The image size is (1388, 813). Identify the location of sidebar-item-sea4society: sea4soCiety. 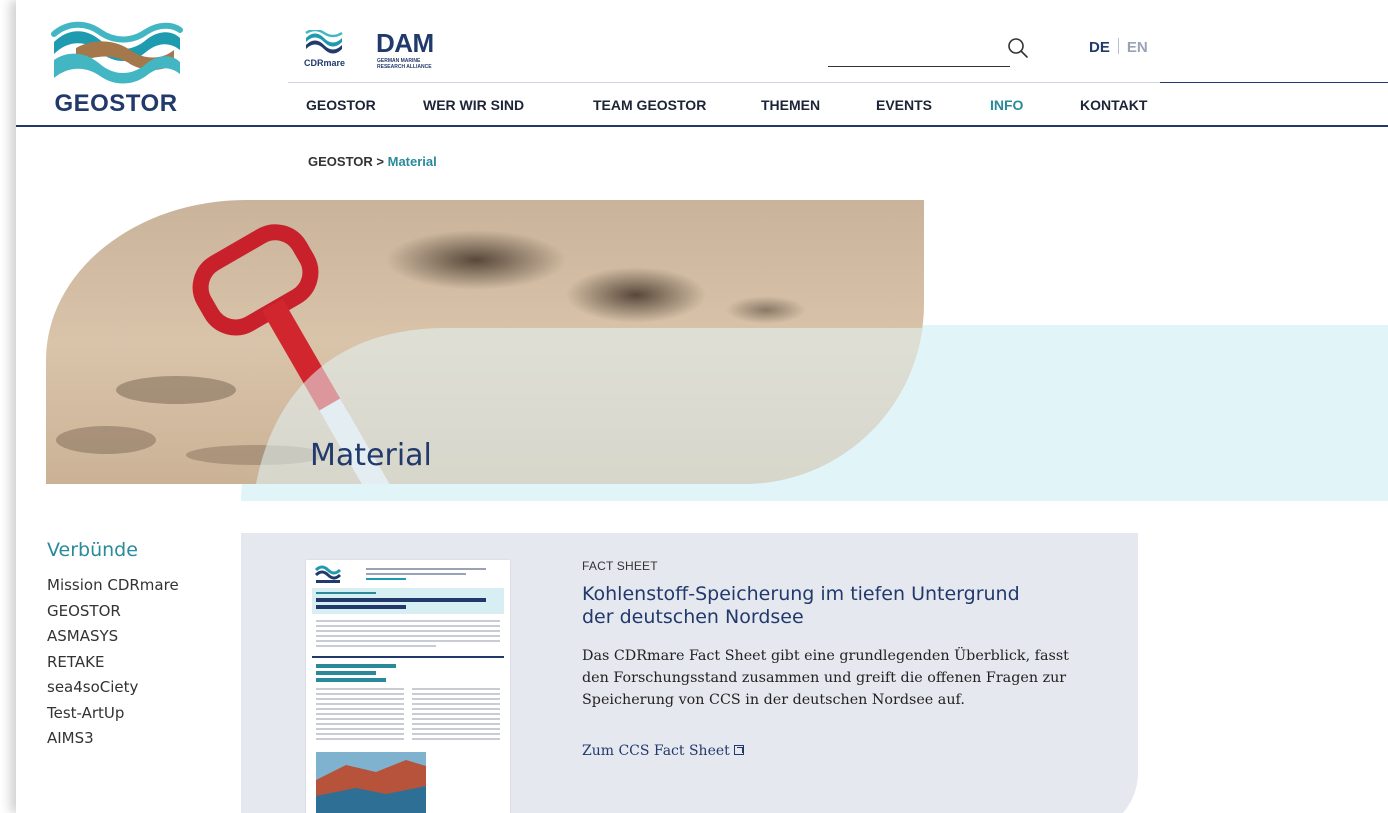
(113, 688).